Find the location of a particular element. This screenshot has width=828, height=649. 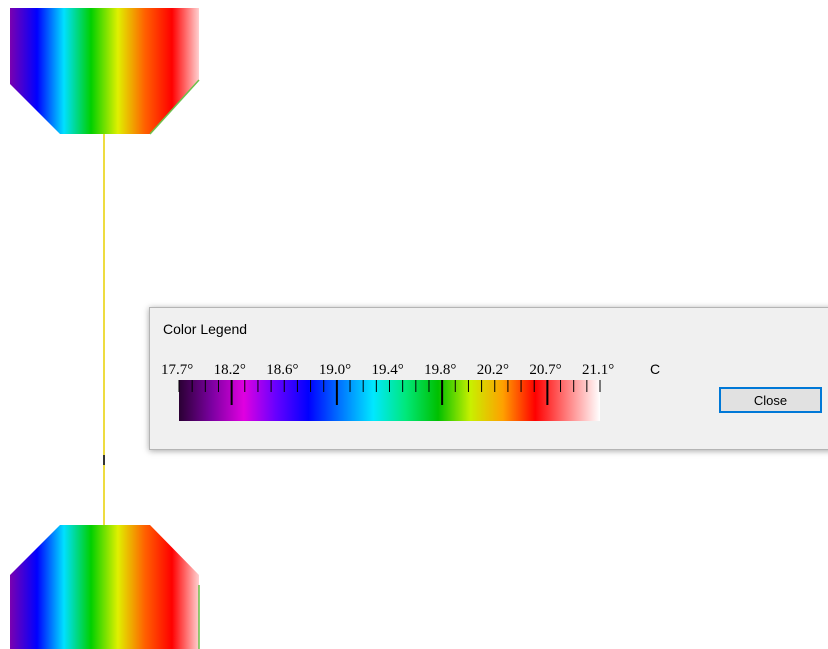

unit-label: C is located at coordinates (655, 369).